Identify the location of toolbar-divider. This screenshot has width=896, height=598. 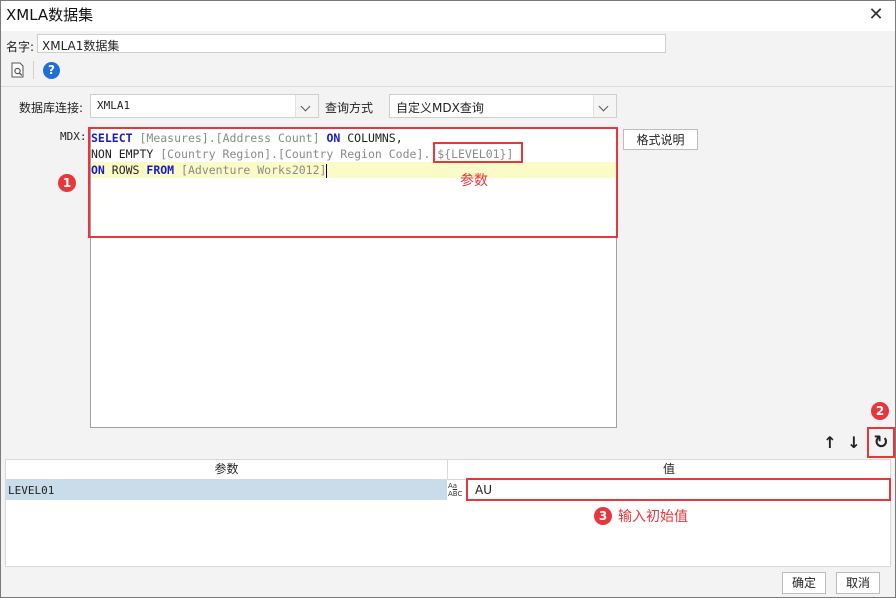
(33, 70).